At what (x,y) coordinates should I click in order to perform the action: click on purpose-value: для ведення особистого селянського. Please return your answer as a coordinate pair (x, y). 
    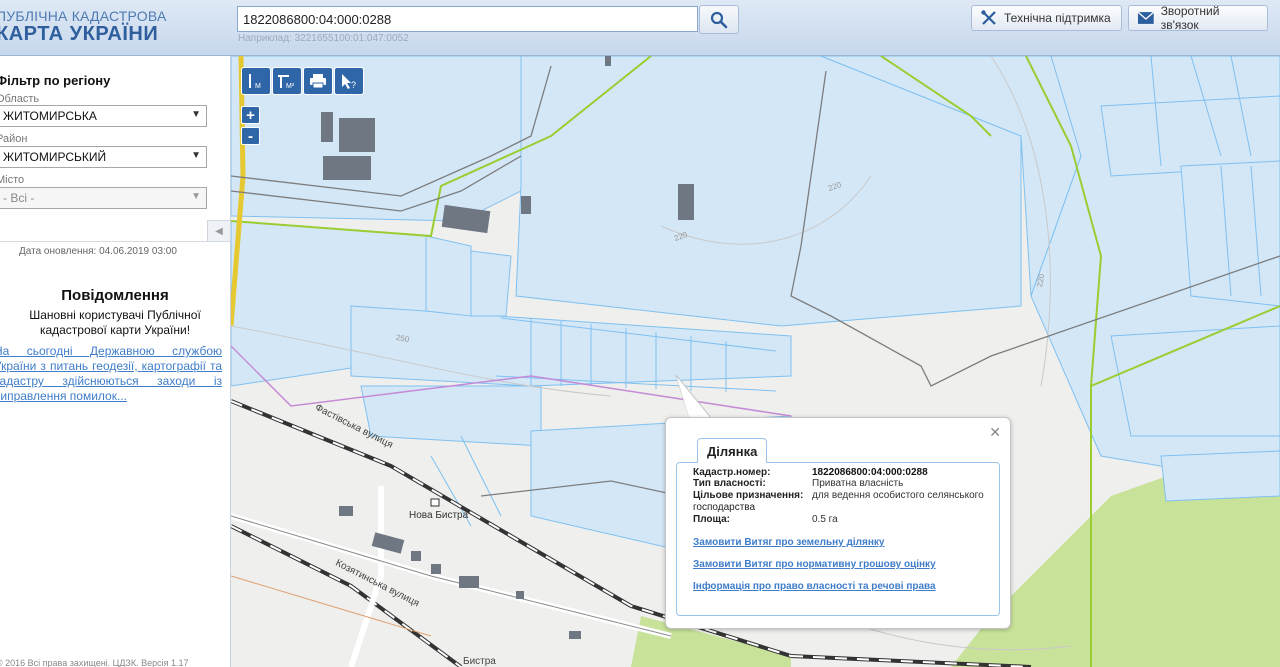
    Looking at the image, I should click on (898, 495).